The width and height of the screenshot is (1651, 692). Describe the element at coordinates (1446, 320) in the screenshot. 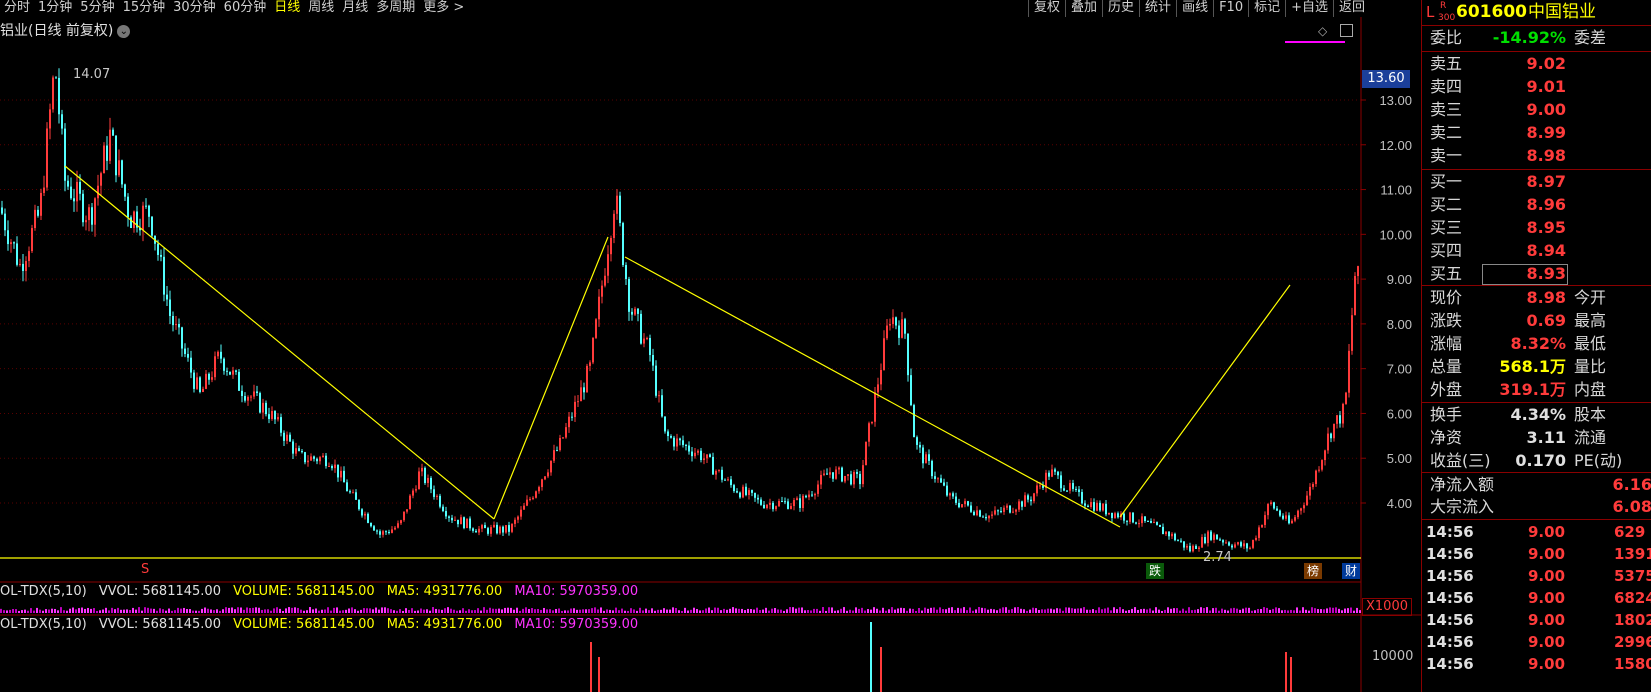

I see `quote-label: 涨跌` at that location.